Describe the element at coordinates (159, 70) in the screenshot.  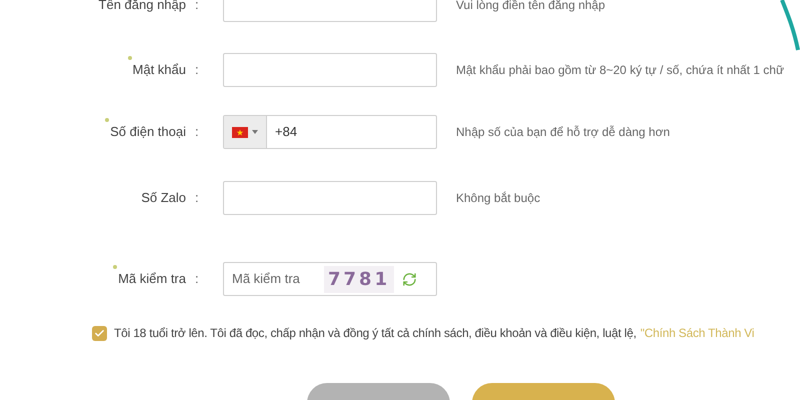
I see `field-label: Mật khẩu` at that location.